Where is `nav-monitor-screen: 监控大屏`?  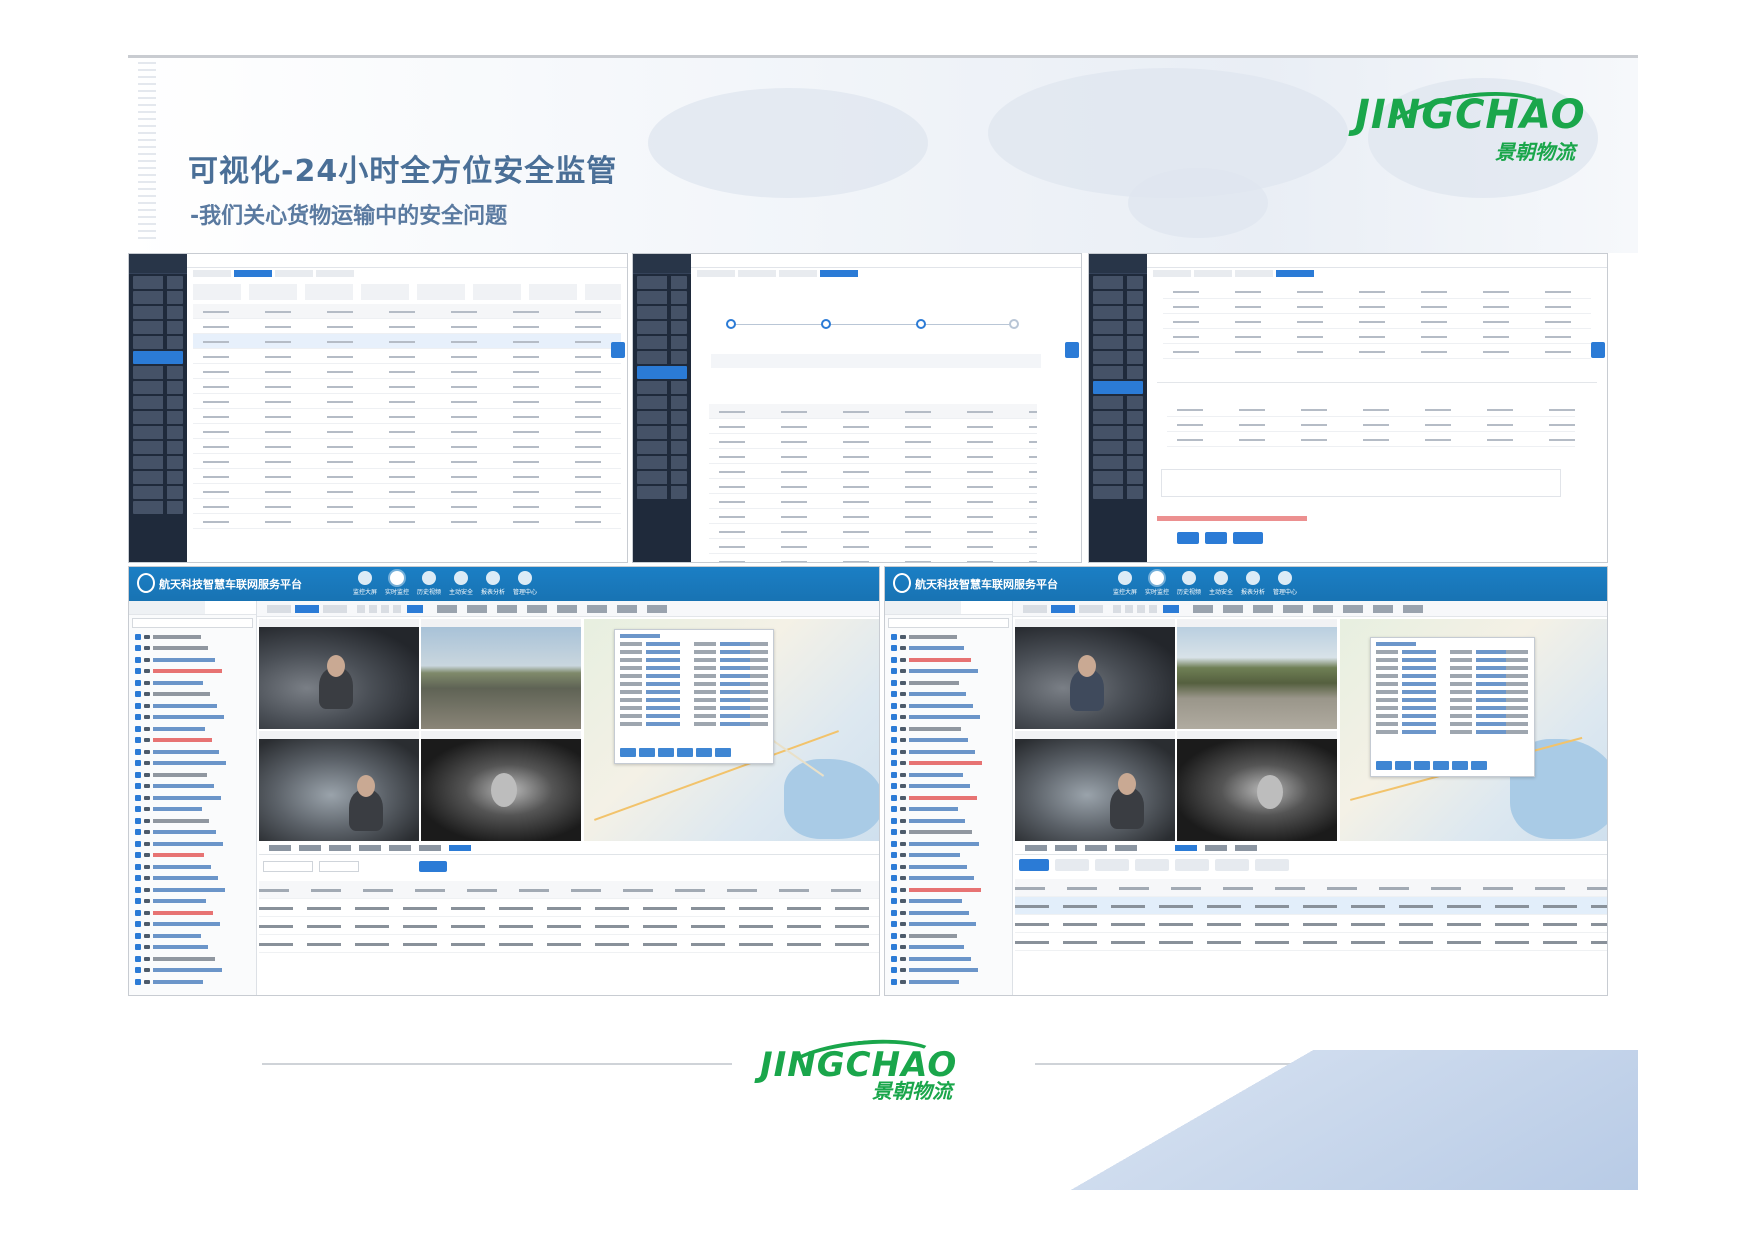
nav-monitor-screen: 监控大屏 is located at coordinates (1125, 583).